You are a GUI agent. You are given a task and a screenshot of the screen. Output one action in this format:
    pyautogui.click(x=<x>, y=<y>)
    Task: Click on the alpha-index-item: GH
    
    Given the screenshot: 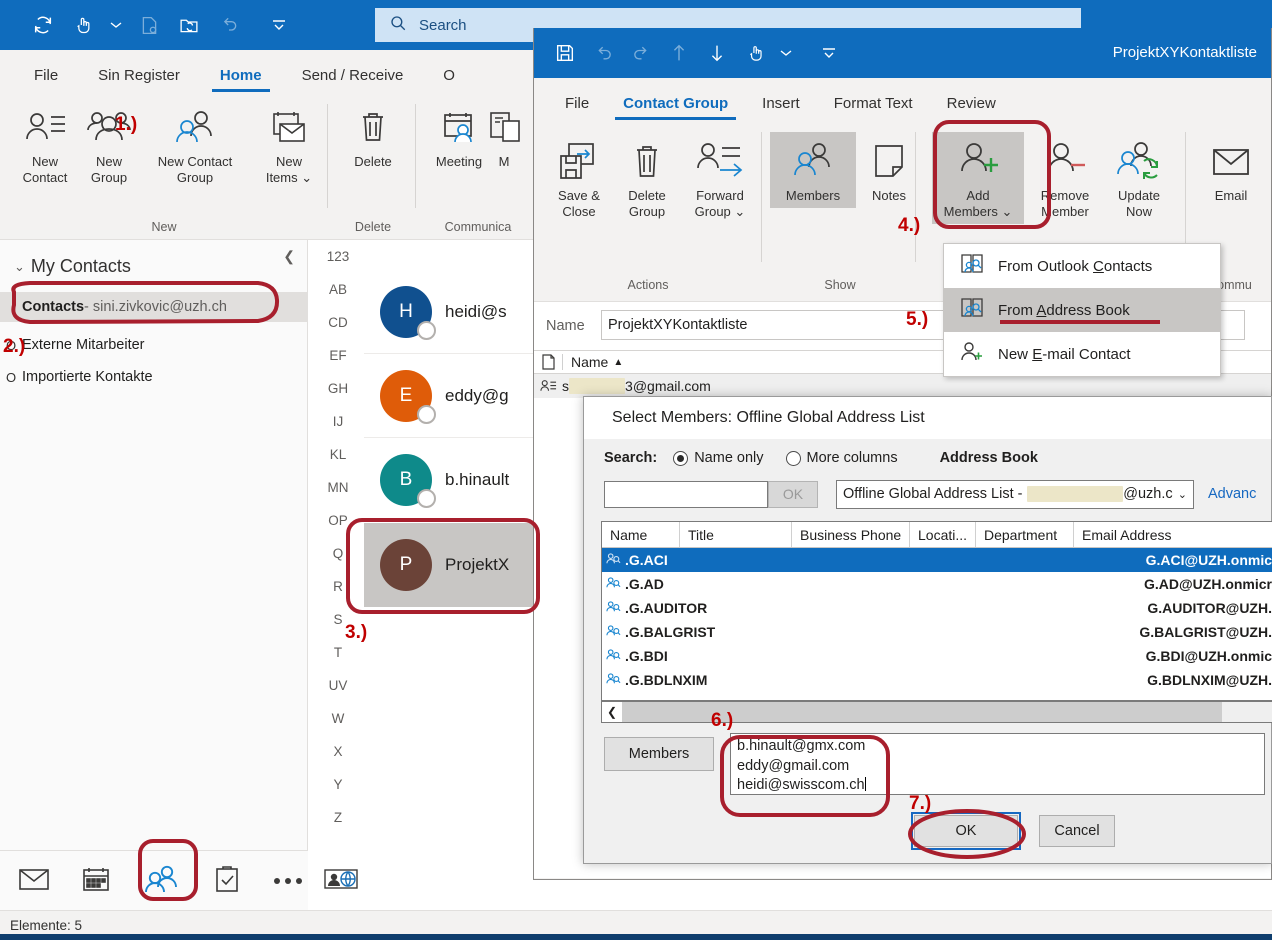 What is the action you would take?
    pyautogui.click(x=338, y=388)
    